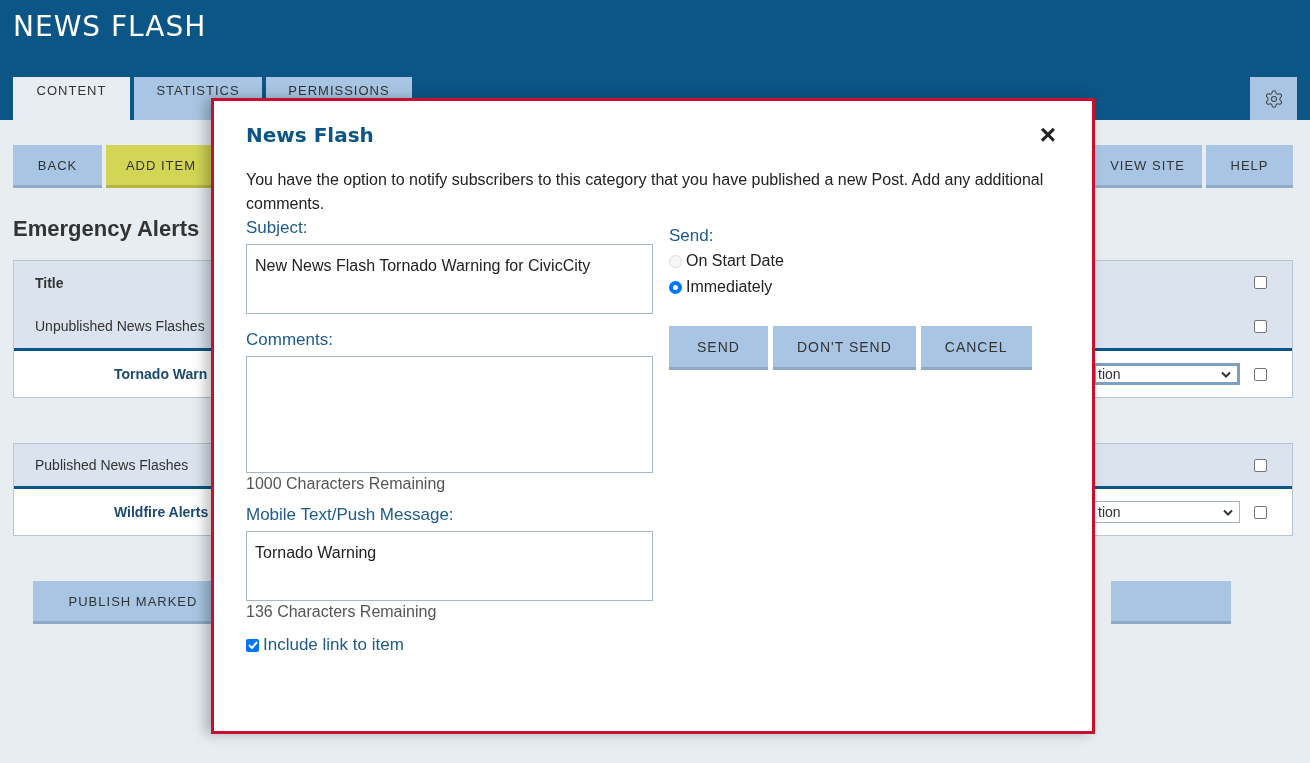 The width and height of the screenshot is (1310, 763). Describe the element at coordinates (675, 287) in the screenshot. I see `radio-button` at that location.